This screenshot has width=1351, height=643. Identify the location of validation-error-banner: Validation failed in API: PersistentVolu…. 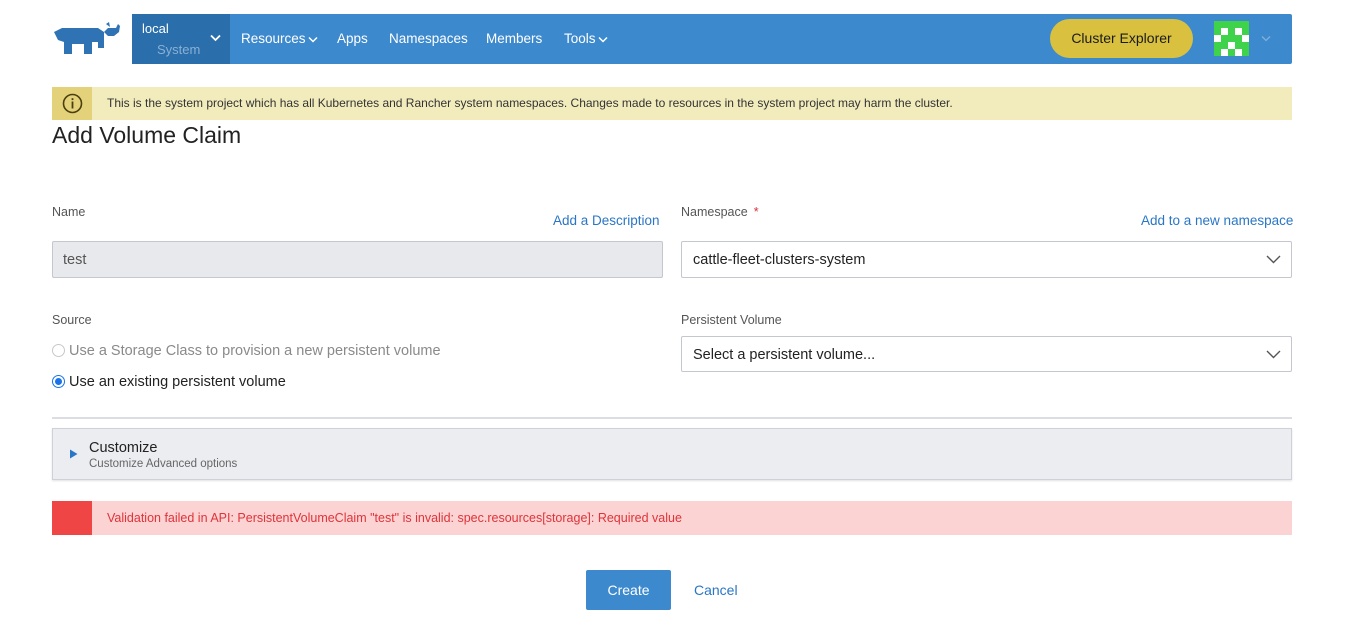
(672, 518).